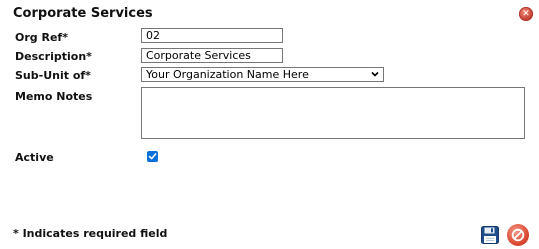  What do you see at coordinates (53, 56) in the screenshot?
I see `description-label: Description*` at bounding box center [53, 56].